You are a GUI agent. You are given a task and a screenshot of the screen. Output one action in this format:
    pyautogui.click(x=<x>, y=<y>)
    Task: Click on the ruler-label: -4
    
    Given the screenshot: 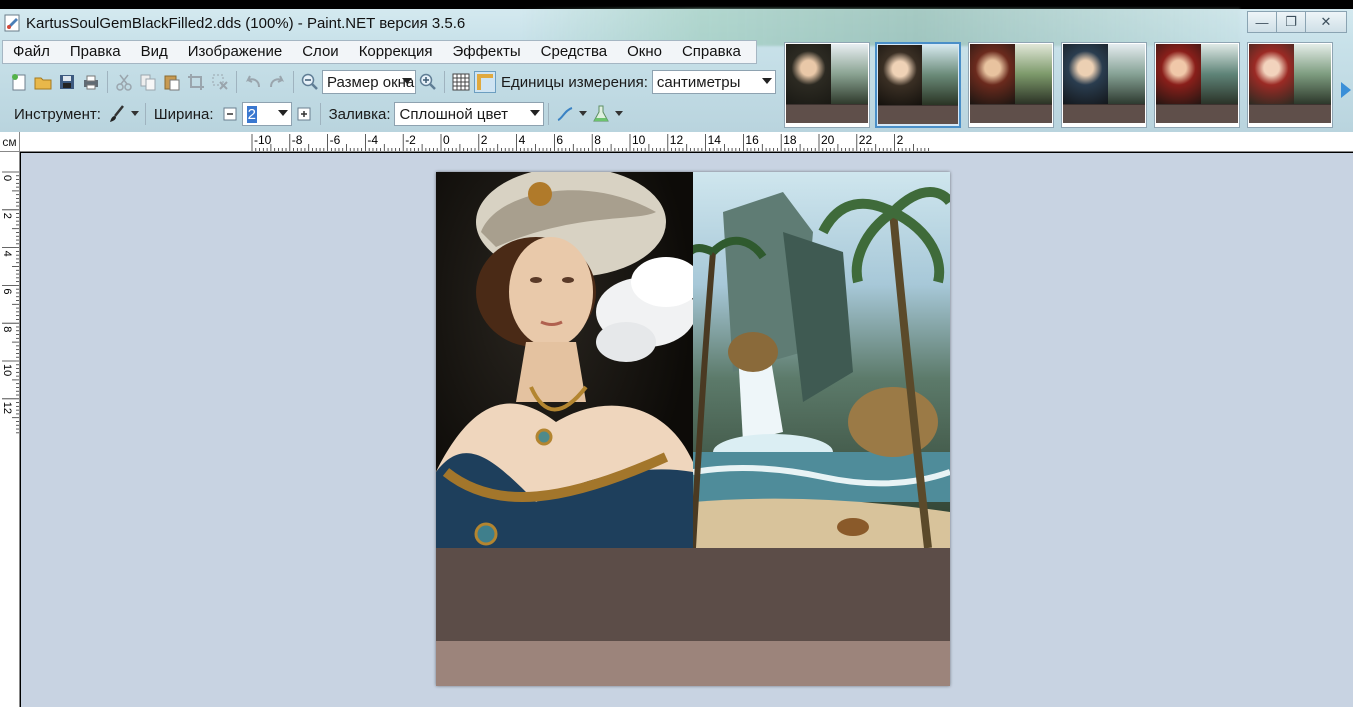 What is the action you would take?
    pyautogui.click(x=372, y=140)
    